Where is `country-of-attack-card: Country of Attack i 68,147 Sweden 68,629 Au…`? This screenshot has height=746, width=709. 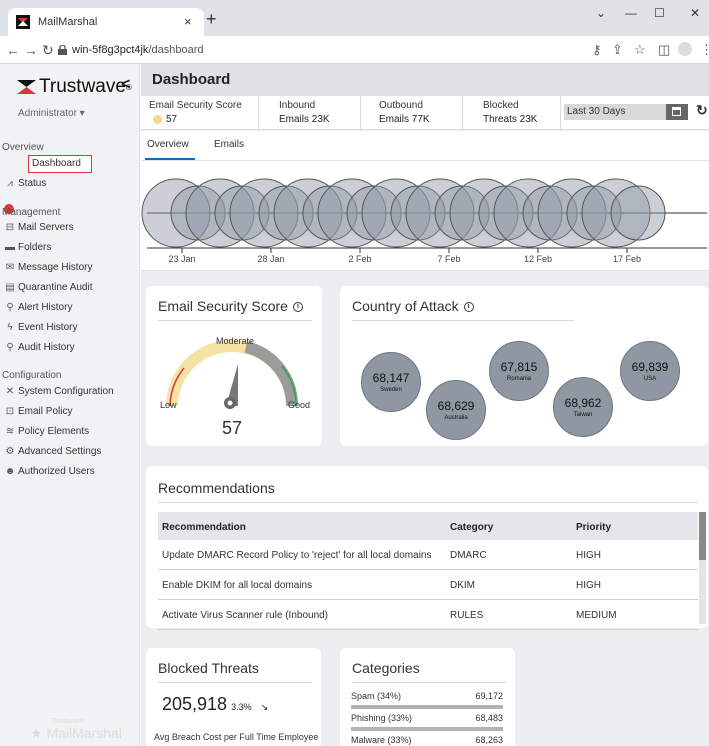
country-of-attack-card: Country of Attack i 68,147 Sweden 68,629 Au… is located at coordinates (524, 366).